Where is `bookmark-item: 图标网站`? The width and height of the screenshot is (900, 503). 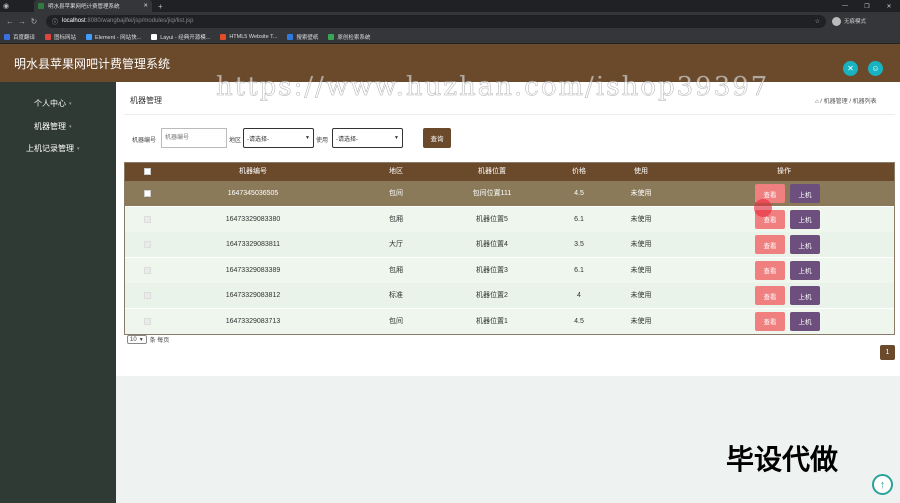
bookmark-item: 图标网站 is located at coordinates (60, 37).